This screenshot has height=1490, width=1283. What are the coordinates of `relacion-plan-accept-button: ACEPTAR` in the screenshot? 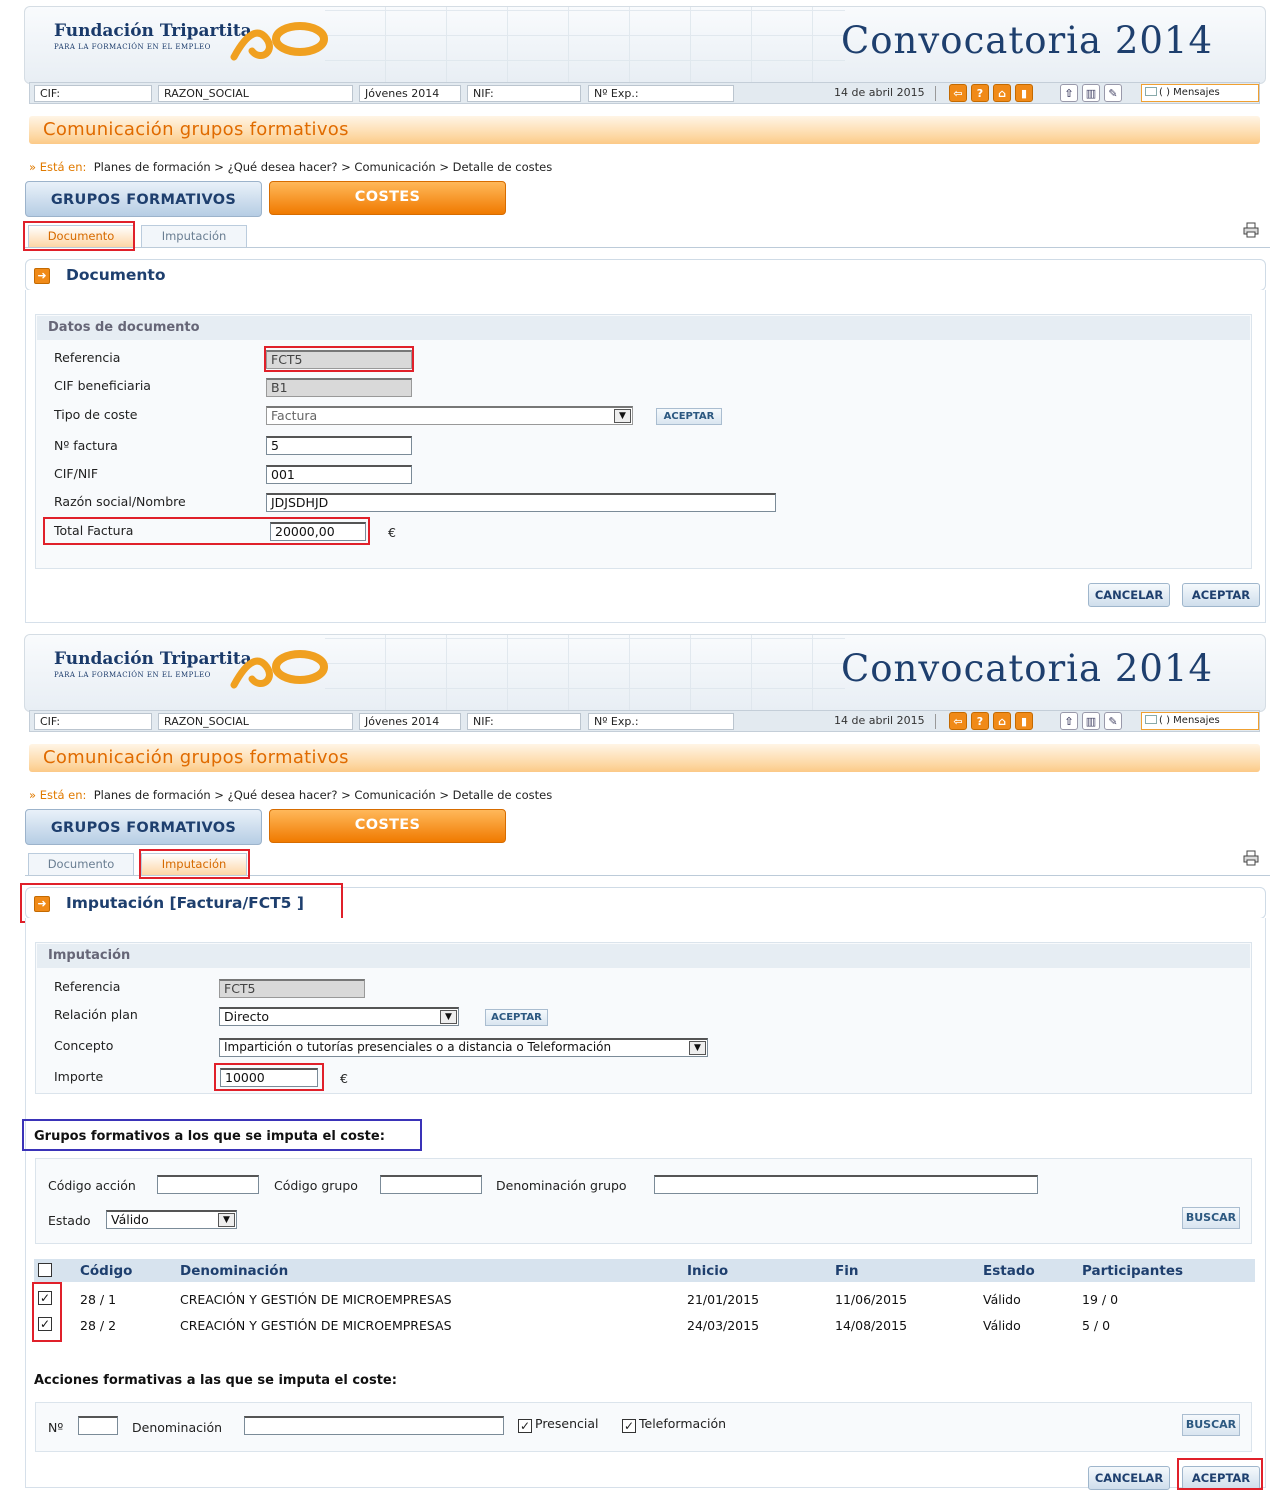 It's located at (516, 1017).